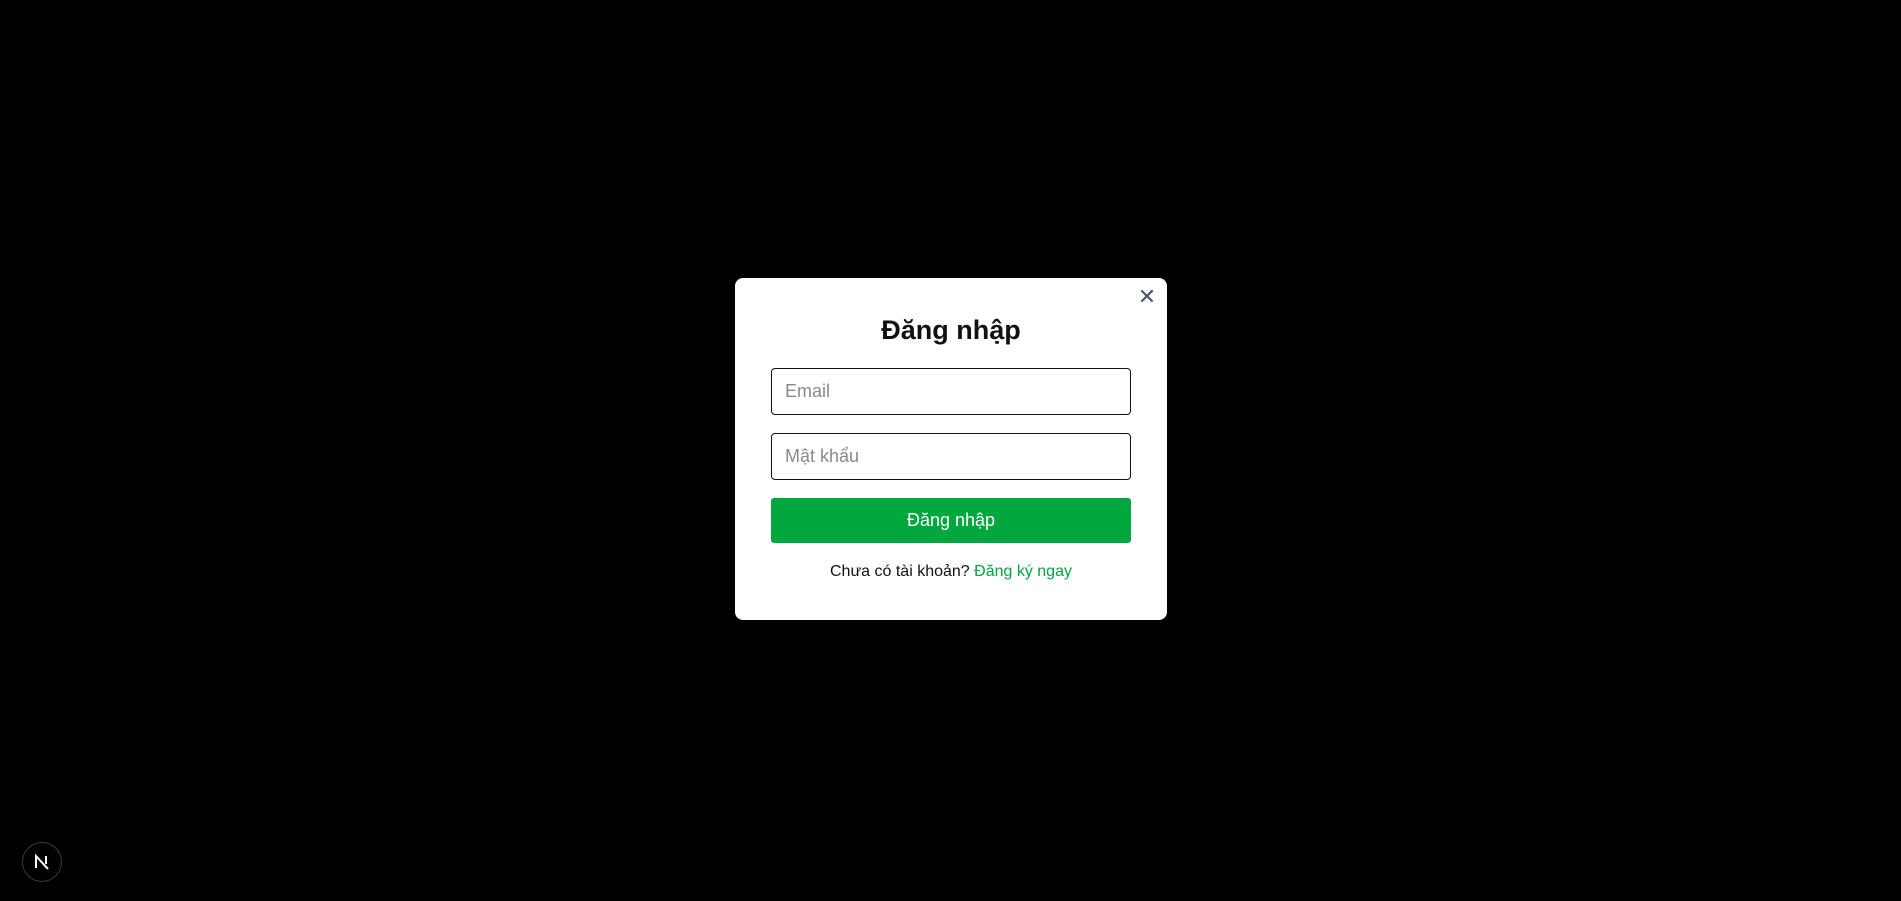  I want to click on nextjs-logo-icon, so click(42, 861).